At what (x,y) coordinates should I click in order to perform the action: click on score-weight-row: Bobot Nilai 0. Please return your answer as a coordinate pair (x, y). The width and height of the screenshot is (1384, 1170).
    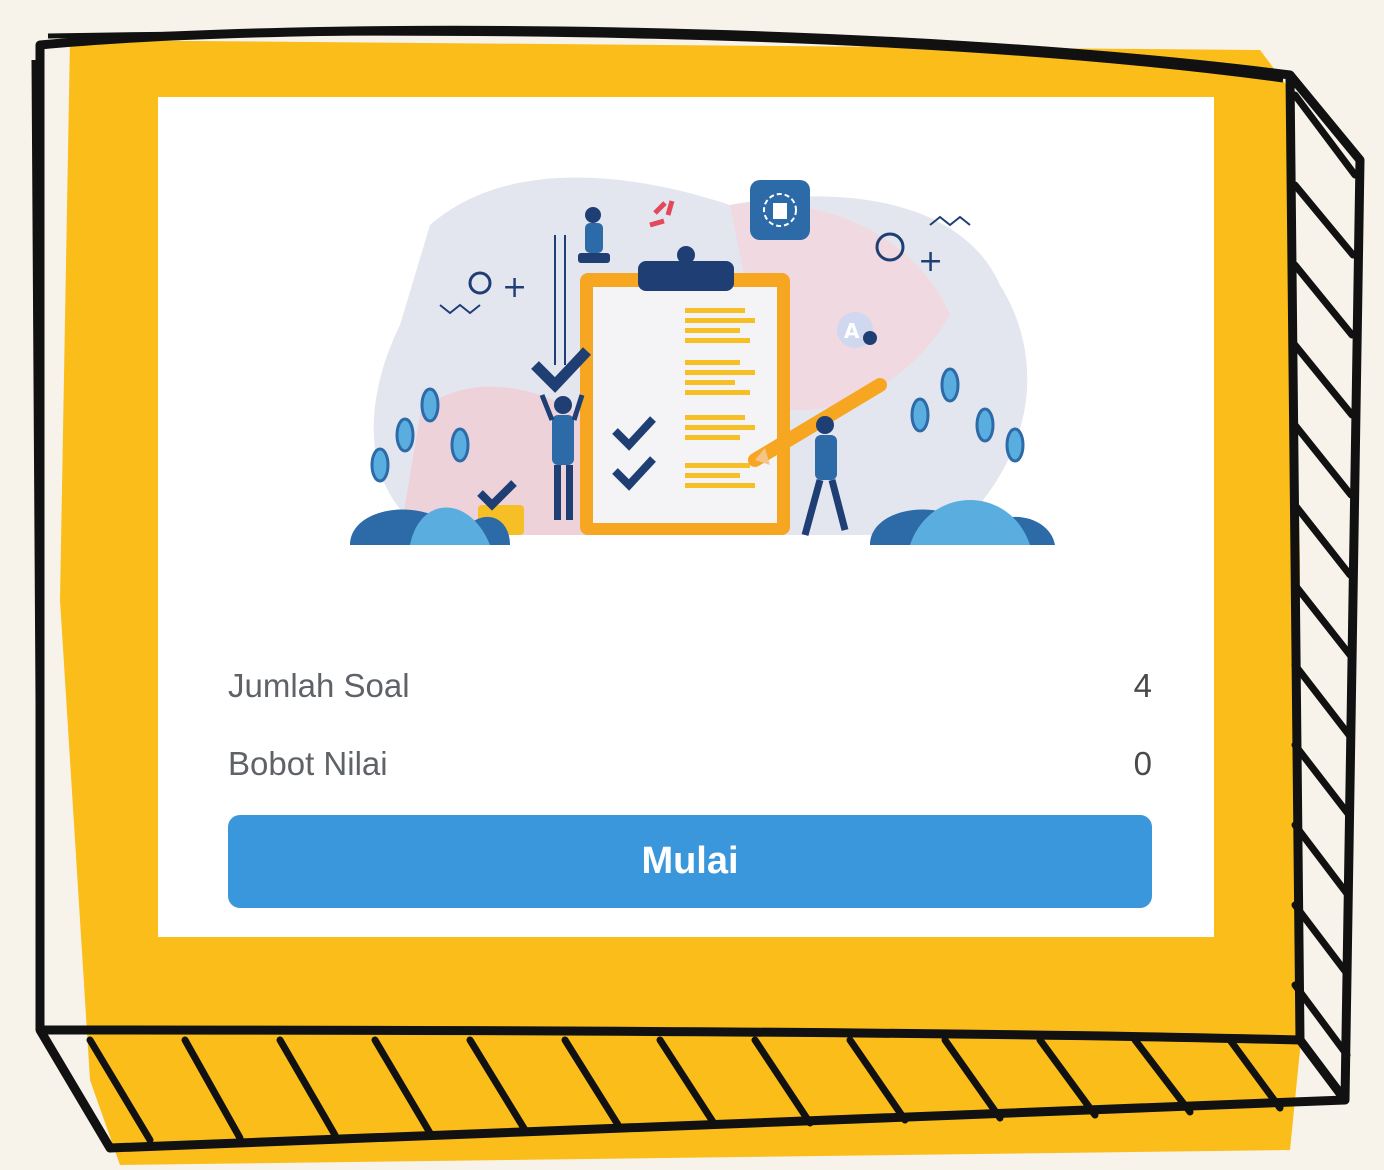
    Looking at the image, I should click on (690, 764).